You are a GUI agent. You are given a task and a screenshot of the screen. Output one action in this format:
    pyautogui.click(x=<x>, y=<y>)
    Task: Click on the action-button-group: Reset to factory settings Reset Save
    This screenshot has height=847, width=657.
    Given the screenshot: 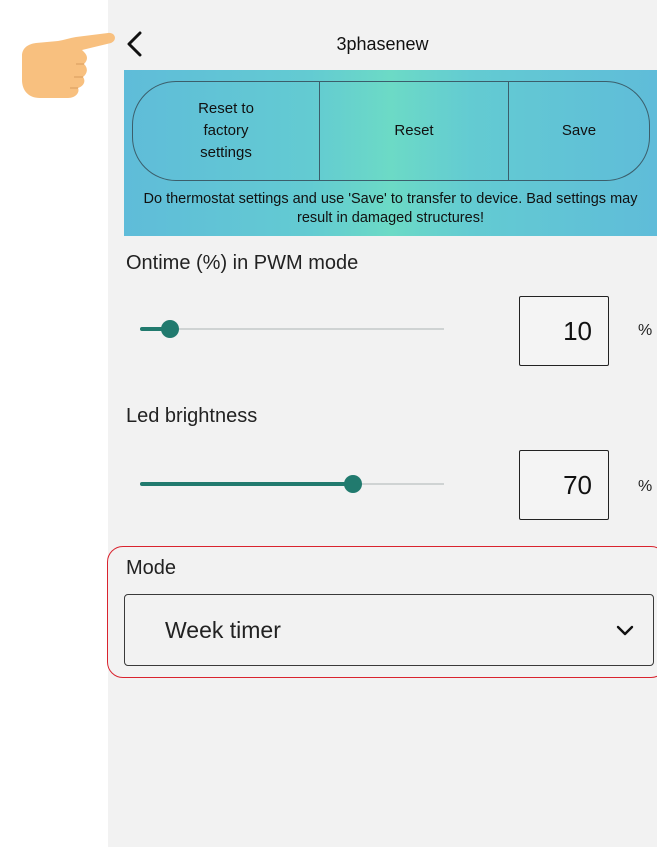 What is the action you would take?
    pyautogui.click(x=391, y=131)
    